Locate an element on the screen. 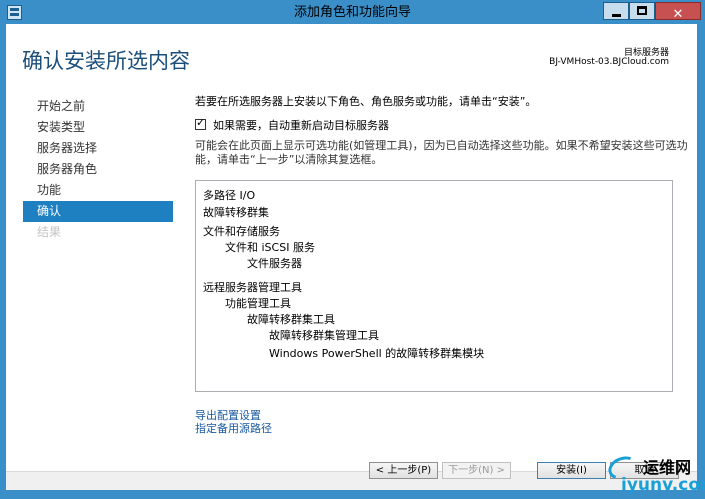 The image size is (705, 499). next-button: 下一步(N) > is located at coordinates (476, 470).